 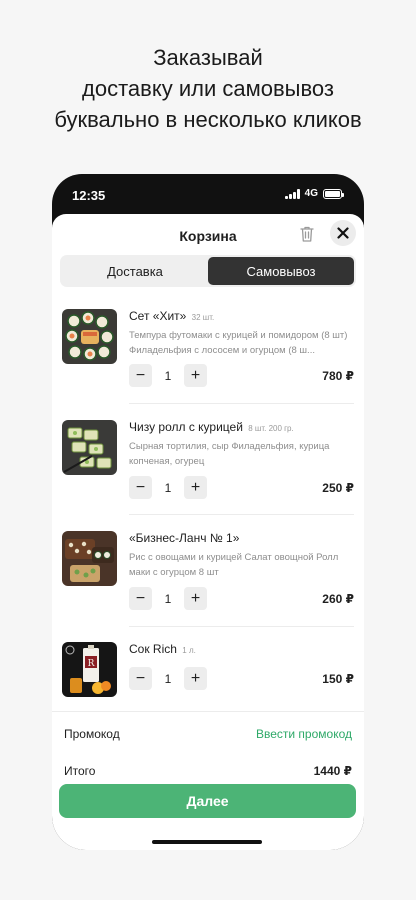 I want to click on item-meta: 32 шт., so click(x=203, y=317).